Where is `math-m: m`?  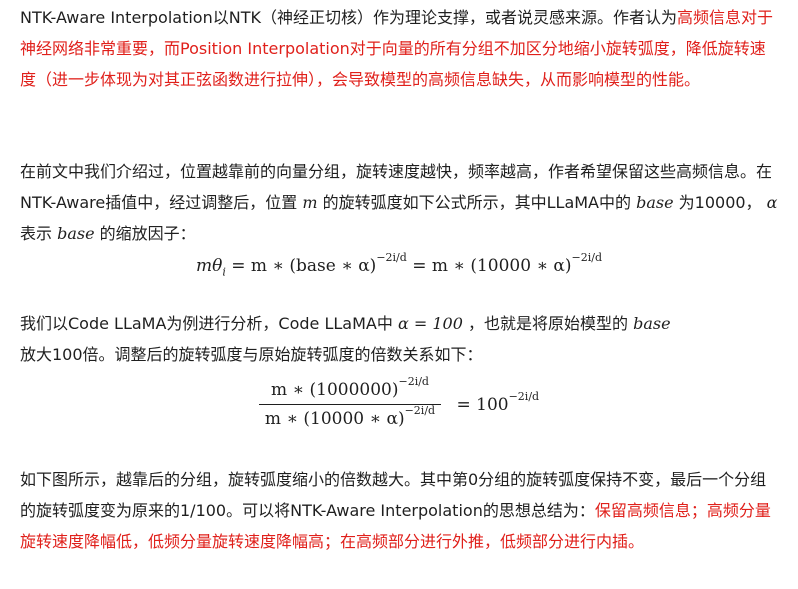
math-m: m is located at coordinates (310, 202).